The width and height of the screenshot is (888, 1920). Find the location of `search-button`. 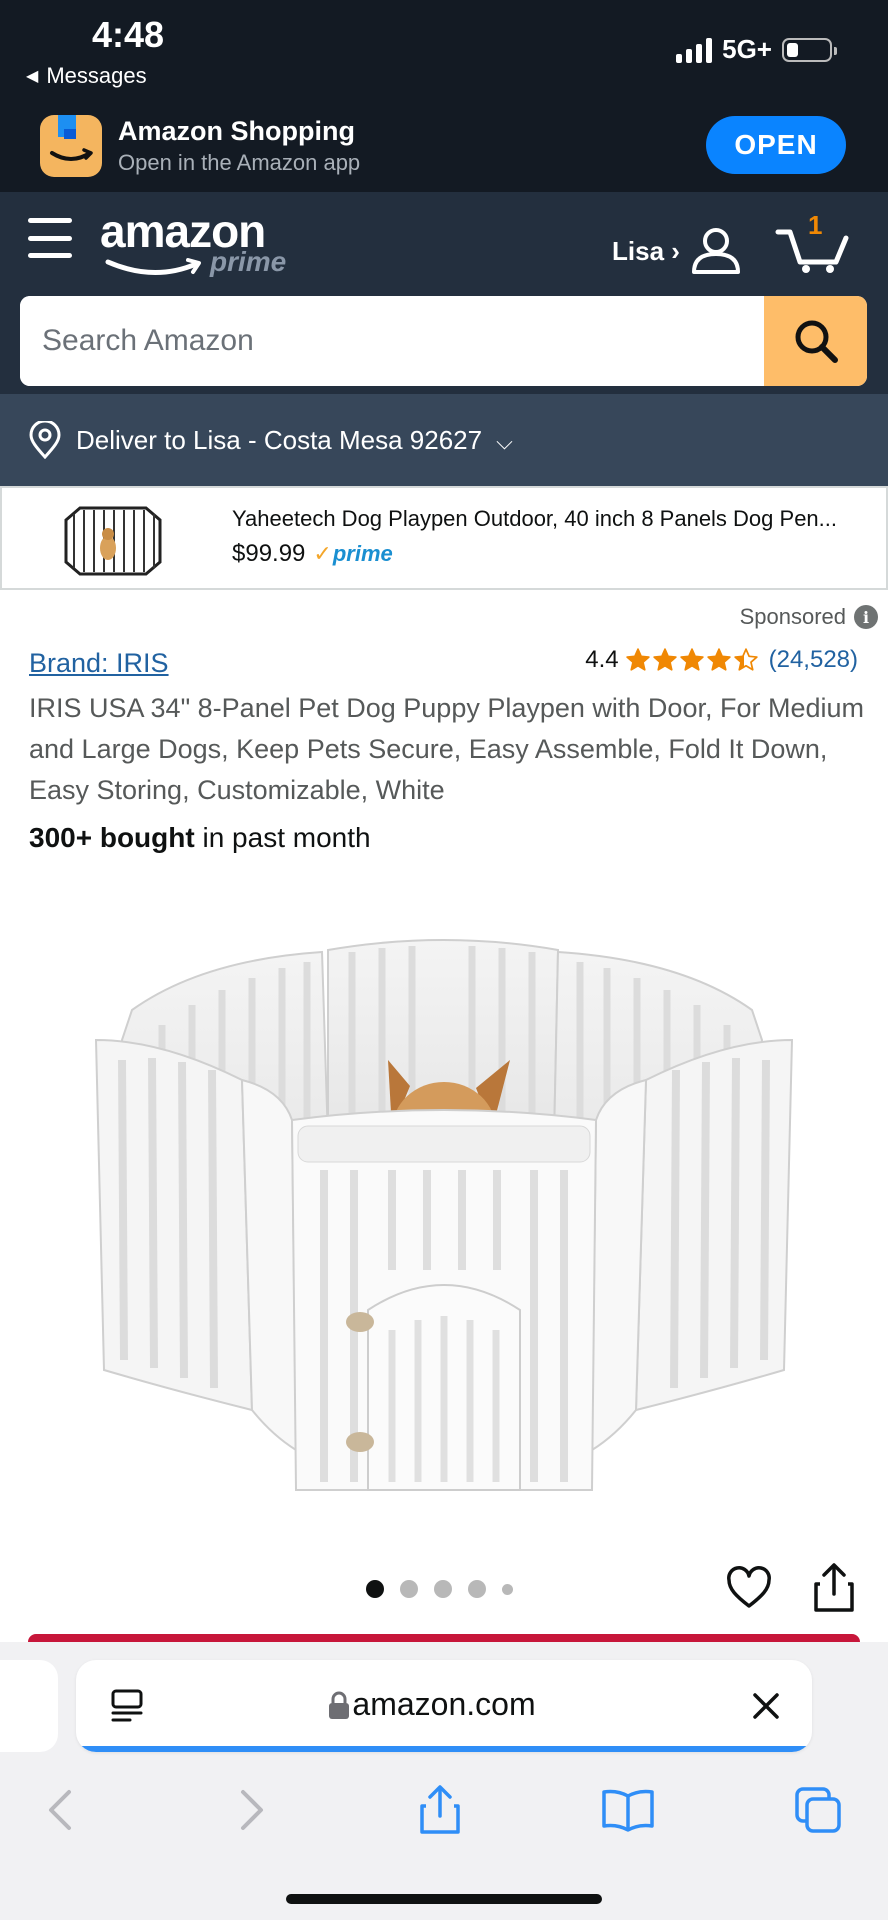

search-button is located at coordinates (815, 341).